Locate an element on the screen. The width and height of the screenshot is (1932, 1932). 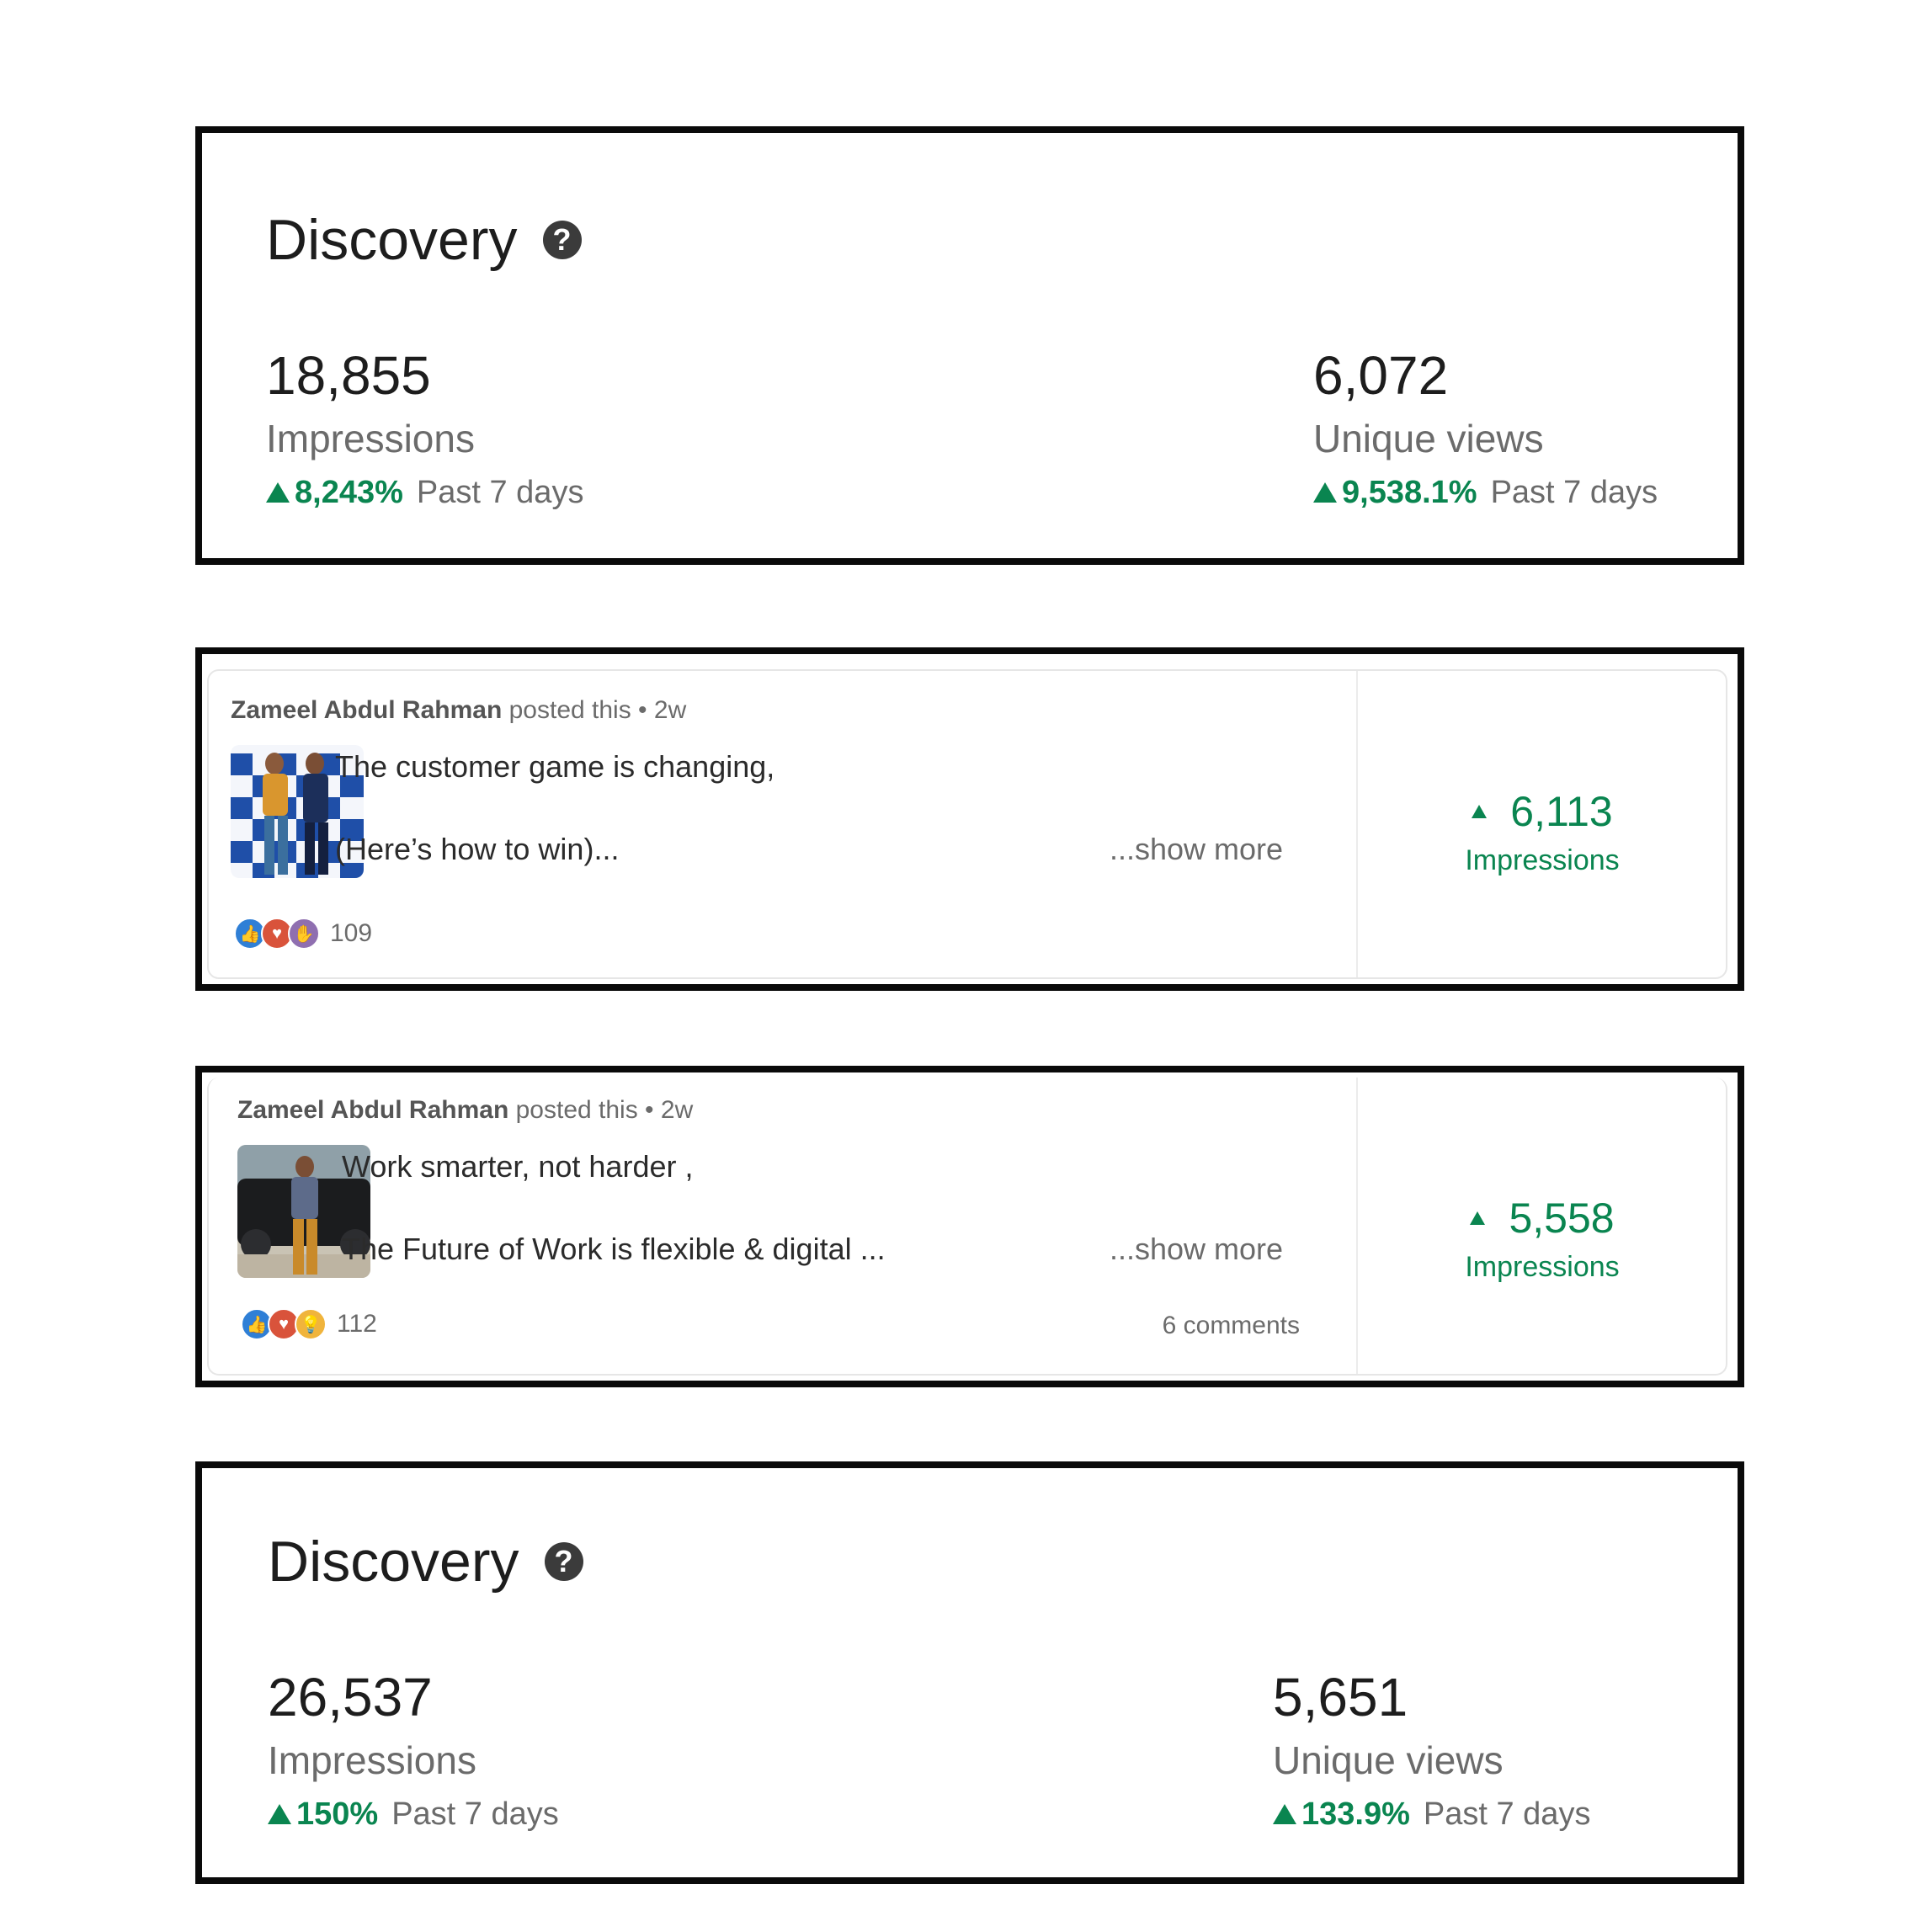
impressions-value: 18,855 is located at coordinates (349, 375).